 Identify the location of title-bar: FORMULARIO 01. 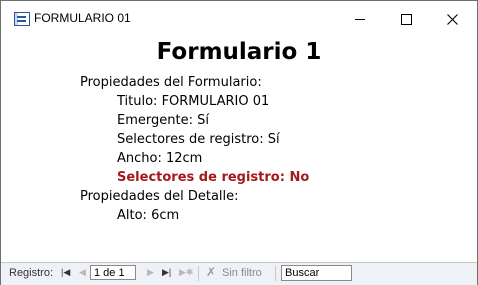
(239, 19).